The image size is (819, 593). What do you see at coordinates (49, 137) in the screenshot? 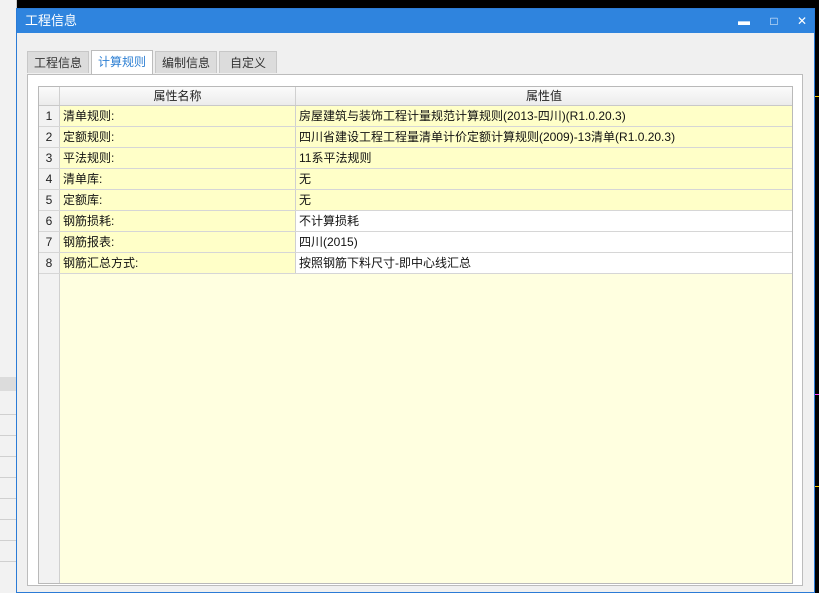
I see `row-number: 2` at bounding box center [49, 137].